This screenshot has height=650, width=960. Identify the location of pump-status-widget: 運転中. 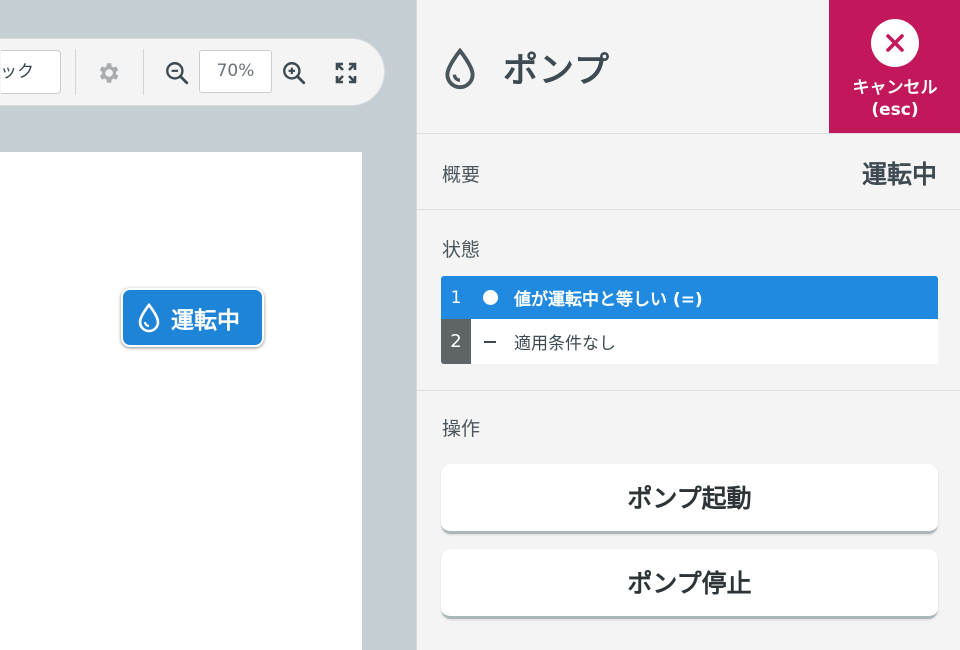
(192, 317).